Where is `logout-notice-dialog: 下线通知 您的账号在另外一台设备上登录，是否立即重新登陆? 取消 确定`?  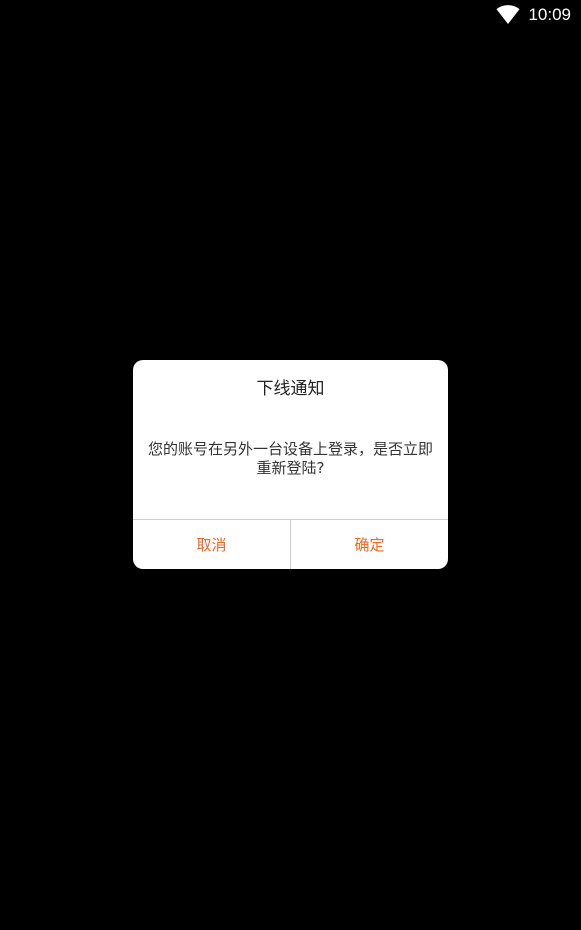
logout-notice-dialog: 下线通知 您的账号在另外一台设备上登录，是否立即重新登陆? 取消 确定 is located at coordinates (290, 464).